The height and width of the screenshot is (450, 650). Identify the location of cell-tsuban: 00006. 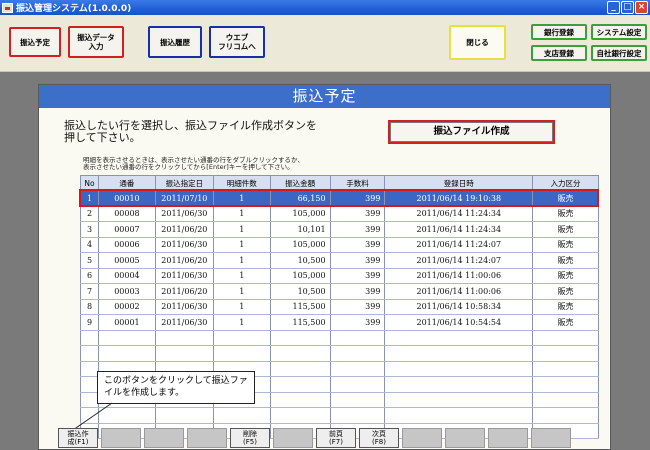
(126, 245).